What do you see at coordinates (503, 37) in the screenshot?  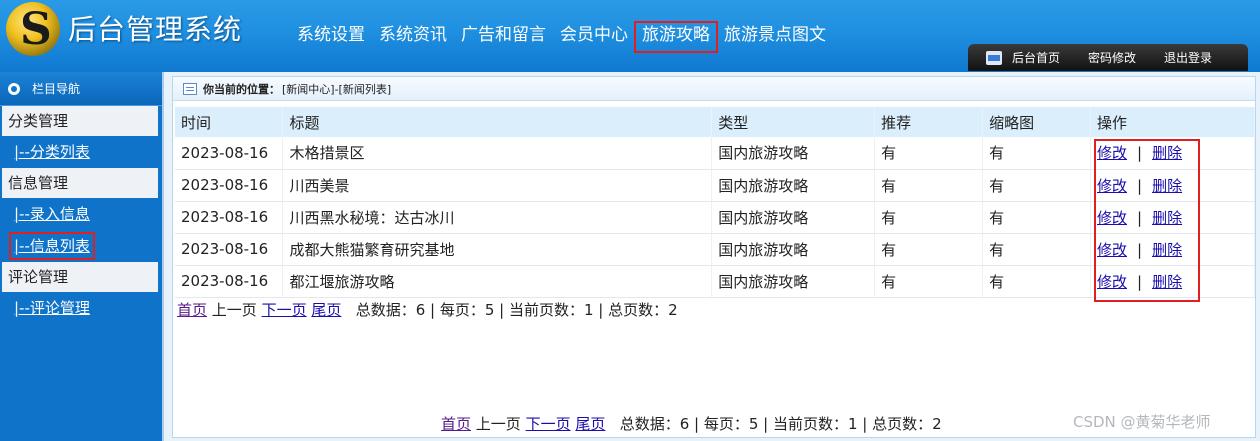 I see `nav-ads-messages: 广告和留言` at bounding box center [503, 37].